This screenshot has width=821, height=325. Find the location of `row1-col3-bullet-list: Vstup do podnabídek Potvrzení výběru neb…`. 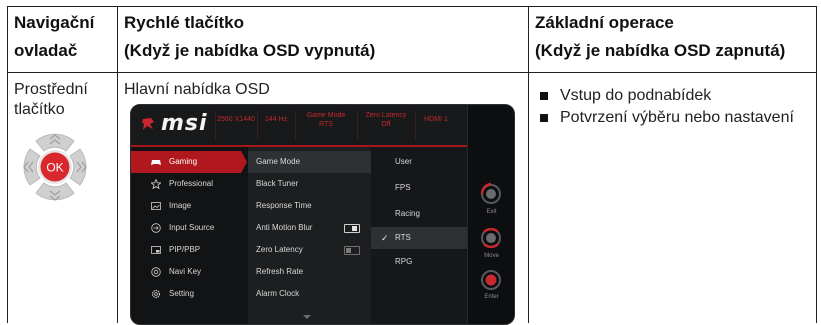

row1-col3-bullet-list: Vstup do podnabídek Potvrzení výběru neb… is located at coordinates (676, 108).